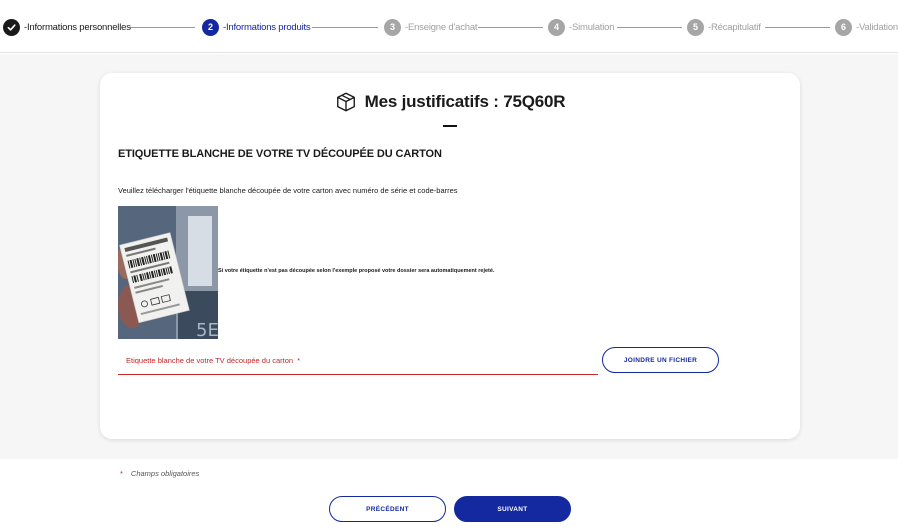 The width and height of the screenshot is (898, 527). What do you see at coordinates (441, 27) in the screenshot?
I see `step-label: -Enseigne d'achat` at bounding box center [441, 27].